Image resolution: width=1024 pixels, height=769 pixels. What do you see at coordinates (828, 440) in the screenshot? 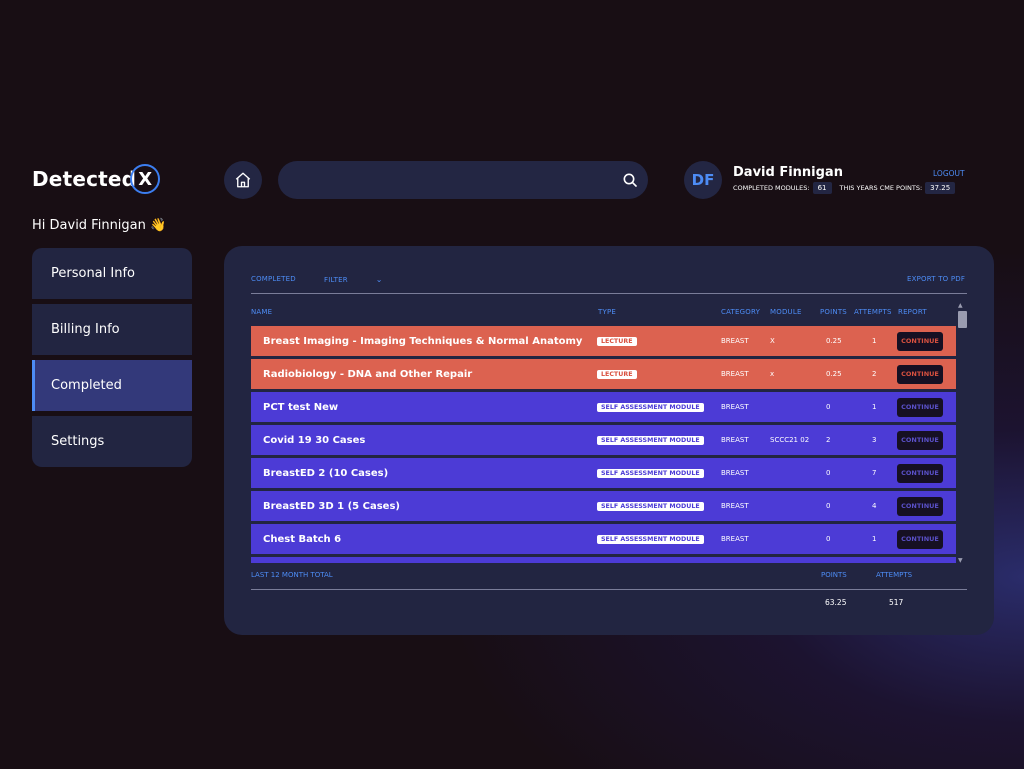
I see `row-points: 2` at bounding box center [828, 440].